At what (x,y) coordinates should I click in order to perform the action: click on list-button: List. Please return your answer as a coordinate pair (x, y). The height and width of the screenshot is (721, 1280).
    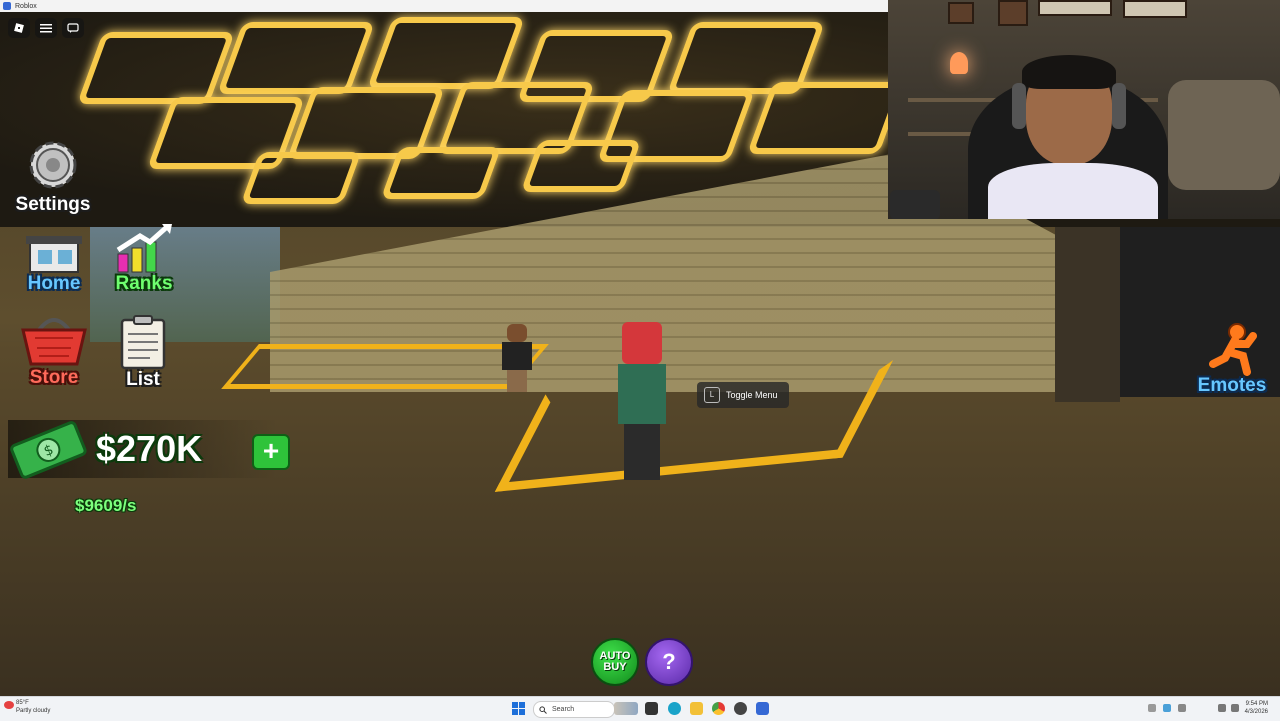
    Looking at the image, I should click on (143, 351).